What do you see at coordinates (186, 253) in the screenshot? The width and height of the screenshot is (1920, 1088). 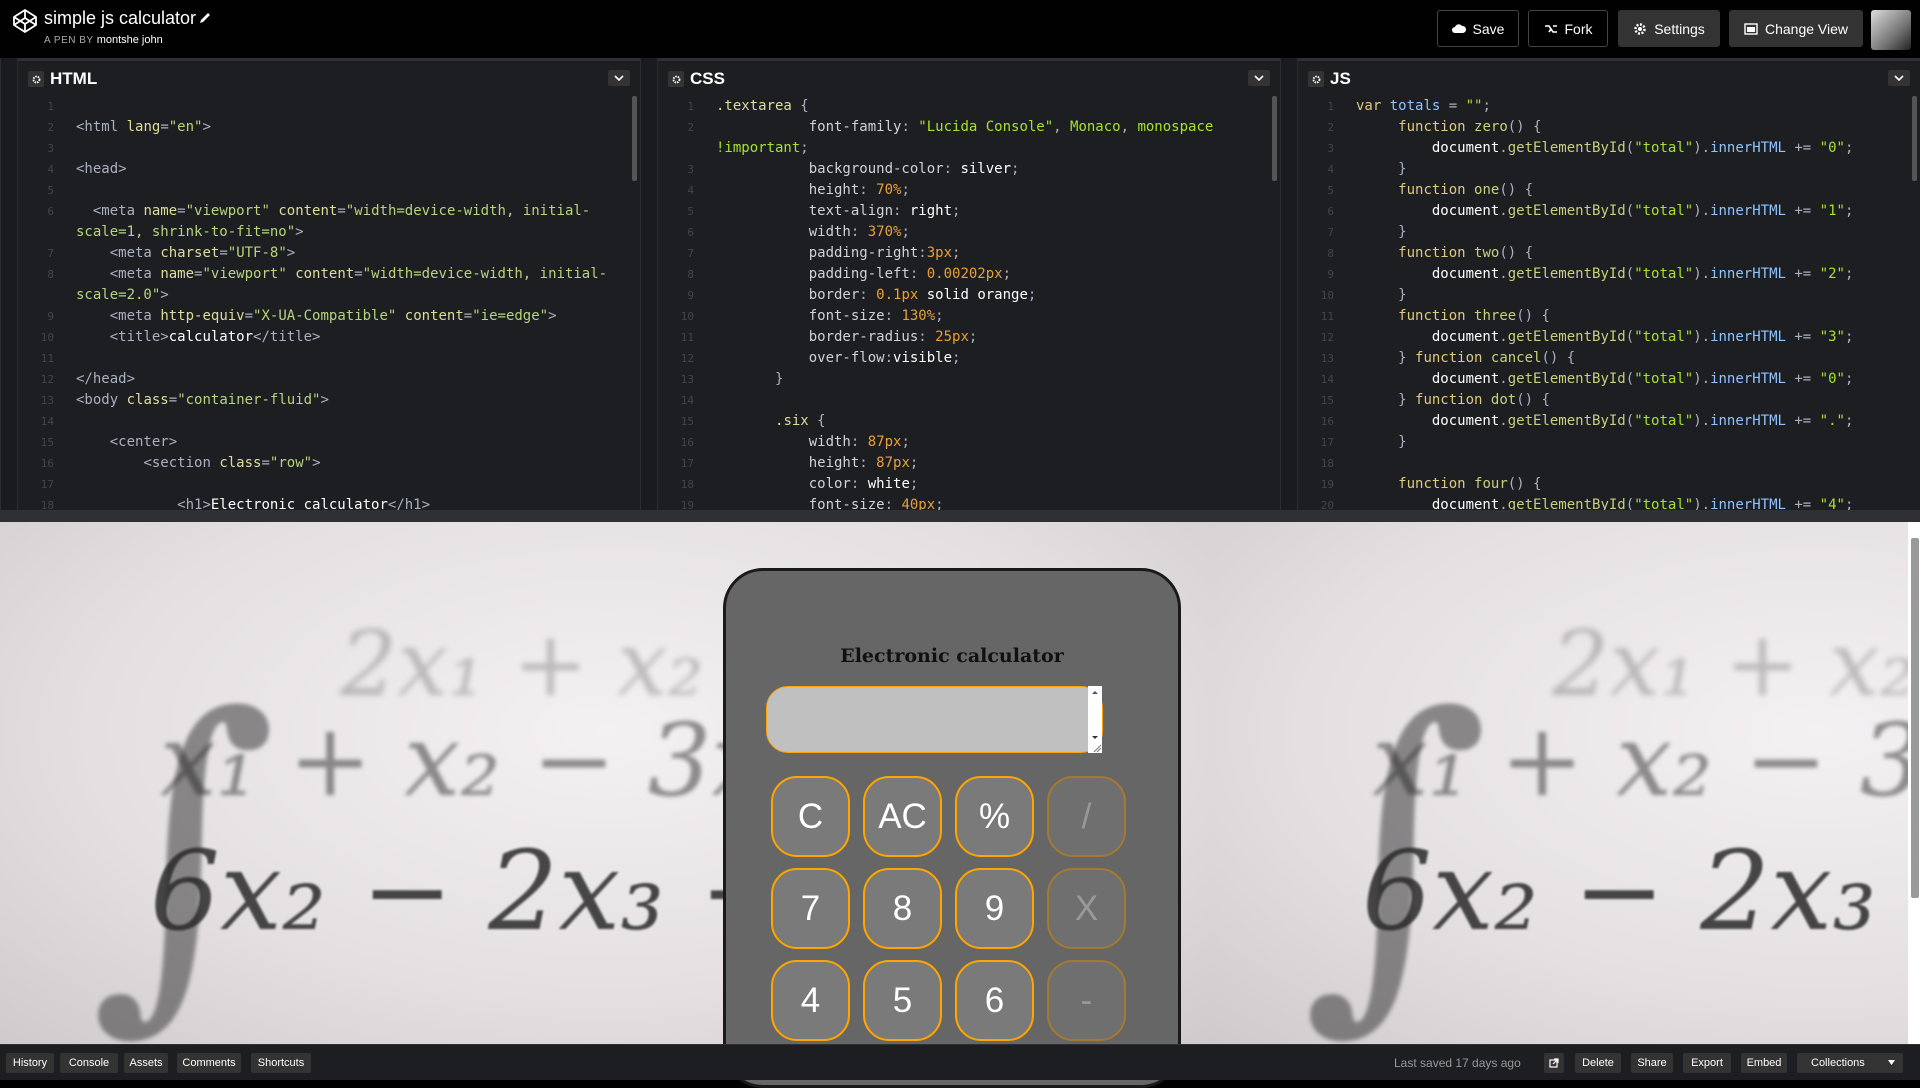 I see `code-text: <meta charset="UTF-8">` at bounding box center [186, 253].